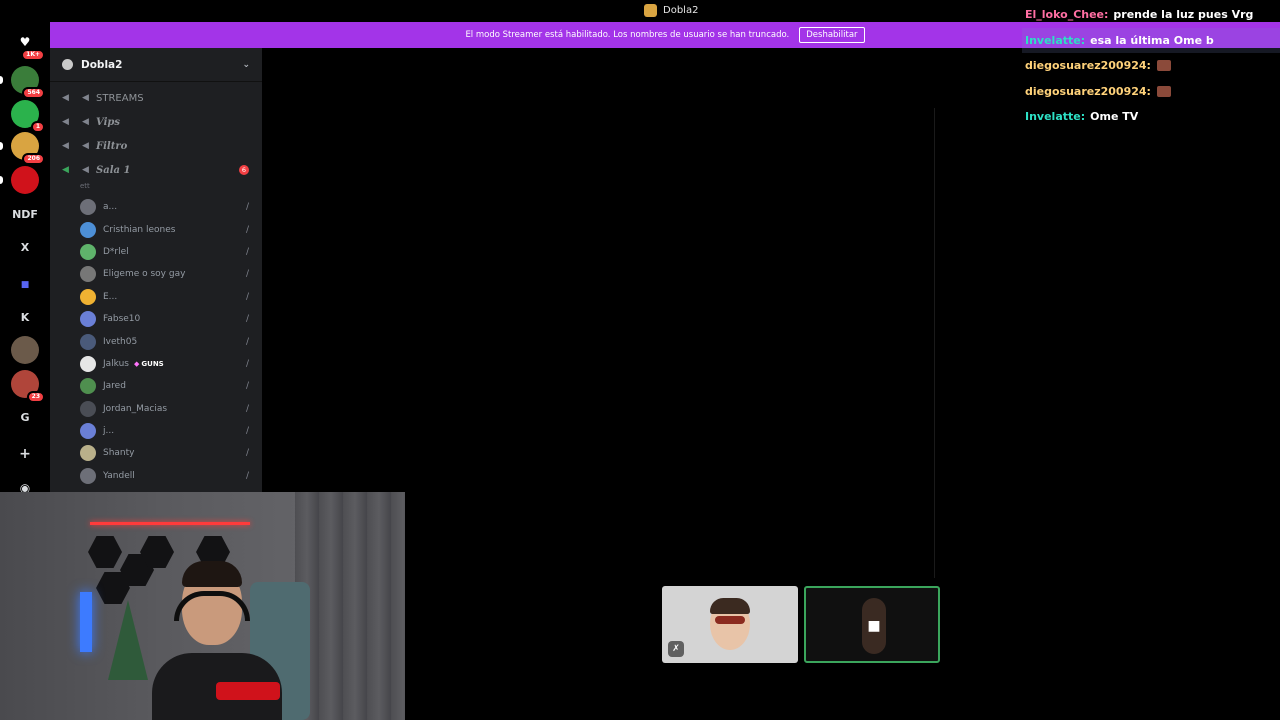 This screenshot has width=1280, height=720. What do you see at coordinates (1055, 117) in the screenshot?
I see `chat-username: Invelatte:` at bounding box center [1055, 117].